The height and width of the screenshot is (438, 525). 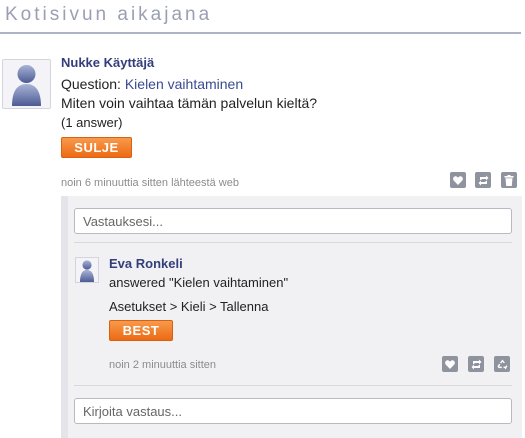 What do you see at coordinates (93, 84) in the screenshot?
I see `question-prefix: Question:` at bounding box center [93, 84].